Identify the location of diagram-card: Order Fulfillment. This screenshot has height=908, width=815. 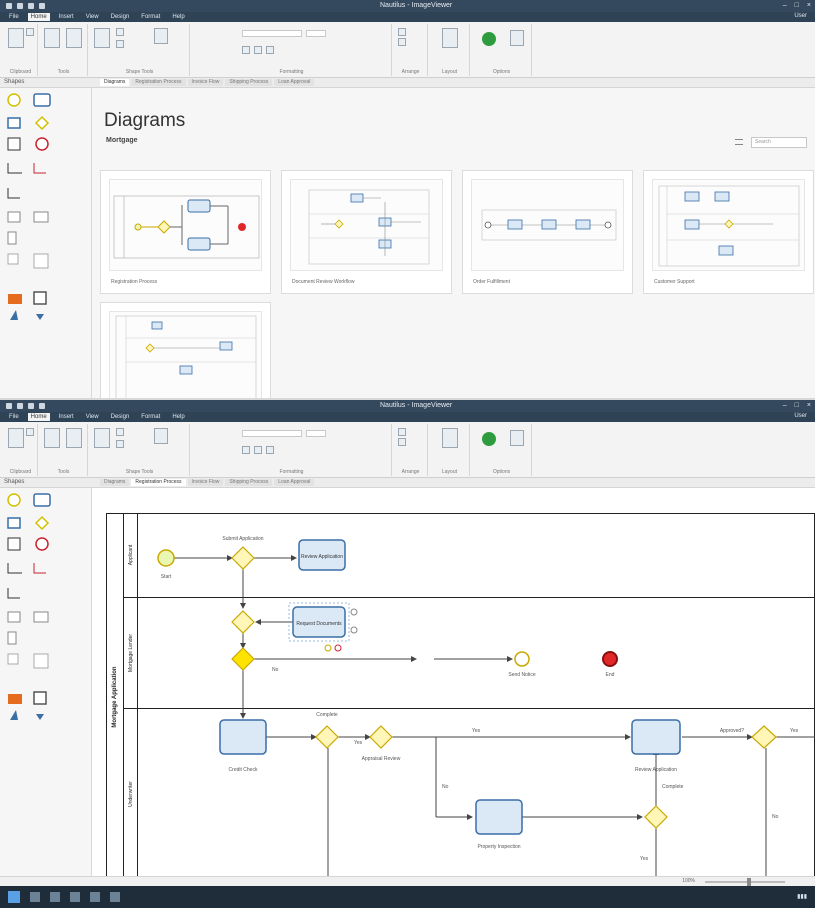
(547, 232).